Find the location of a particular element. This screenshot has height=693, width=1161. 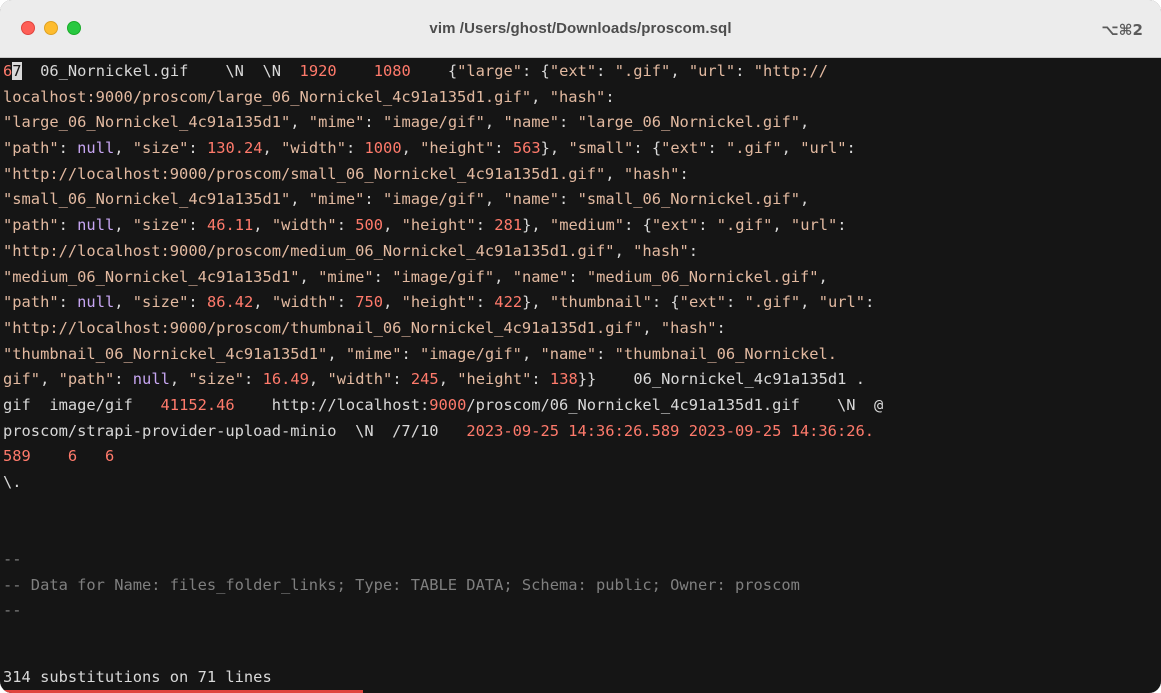

buffer-token: "large_06_Nornickel.gif" is located at coordinates (688, 122).